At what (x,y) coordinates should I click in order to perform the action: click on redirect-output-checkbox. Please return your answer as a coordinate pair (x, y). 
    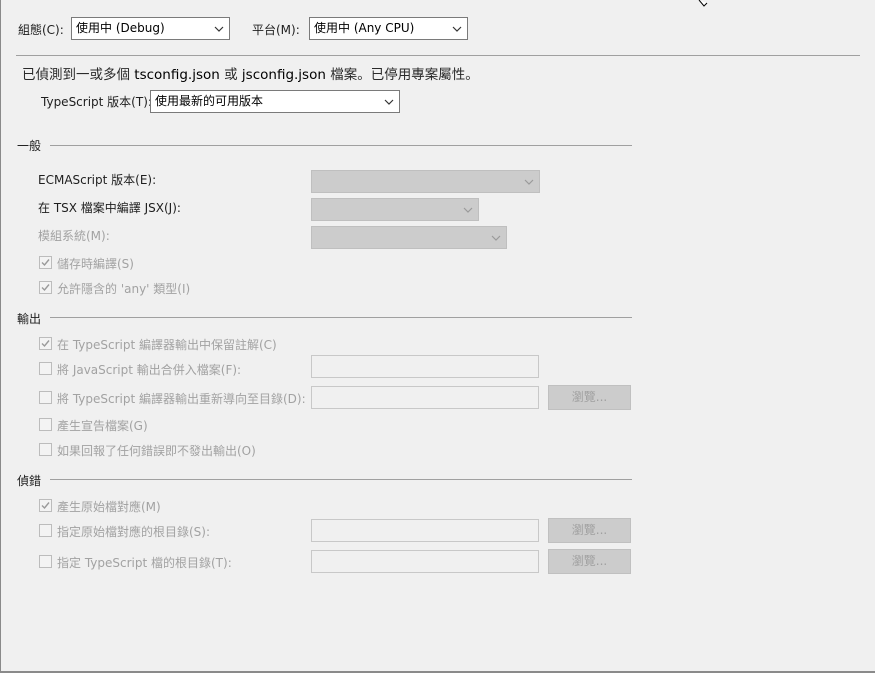
    Looking at the image, I should click on (45, 397).